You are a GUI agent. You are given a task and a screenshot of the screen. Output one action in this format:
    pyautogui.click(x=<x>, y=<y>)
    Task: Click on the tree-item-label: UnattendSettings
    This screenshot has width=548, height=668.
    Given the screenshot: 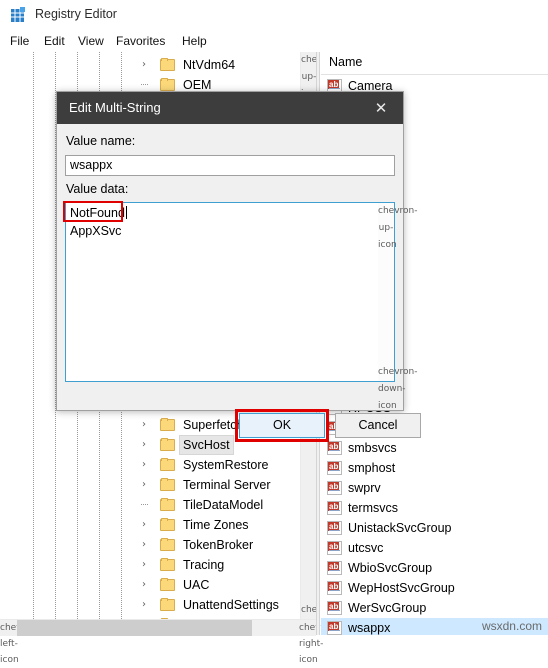 What is the action you would take?
    pyautogui.click(x=231, y=605)
    